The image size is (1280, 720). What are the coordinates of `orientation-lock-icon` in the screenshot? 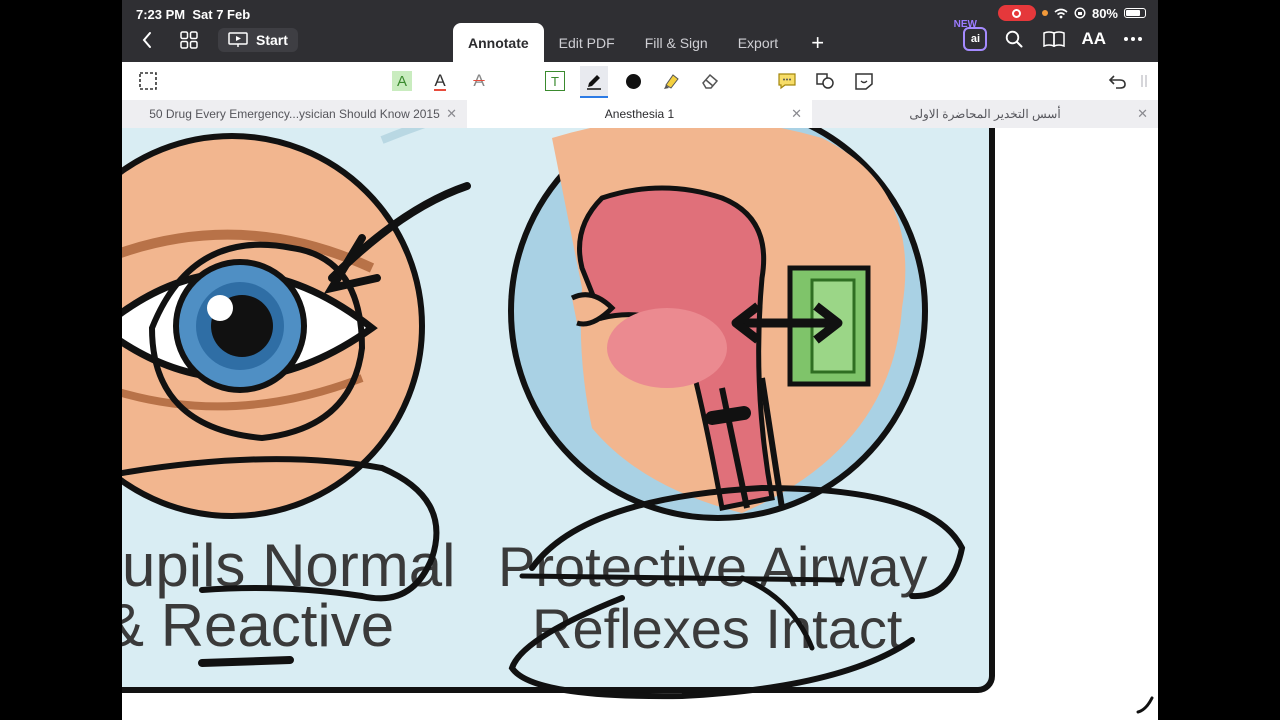 It's located at (1080, 13).